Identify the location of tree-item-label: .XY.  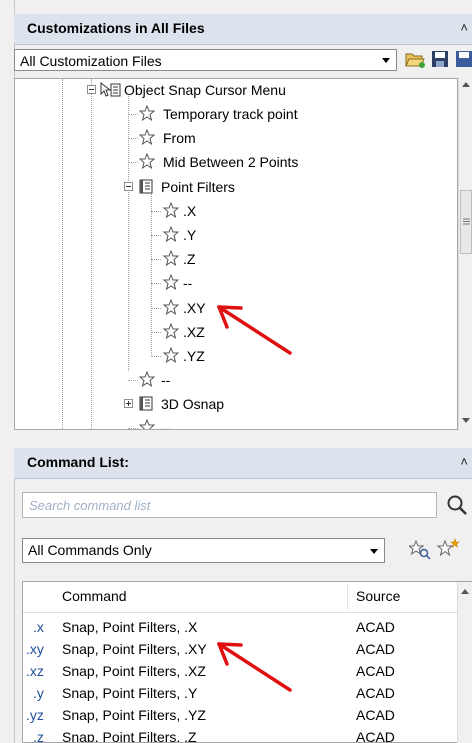
(194, 308).